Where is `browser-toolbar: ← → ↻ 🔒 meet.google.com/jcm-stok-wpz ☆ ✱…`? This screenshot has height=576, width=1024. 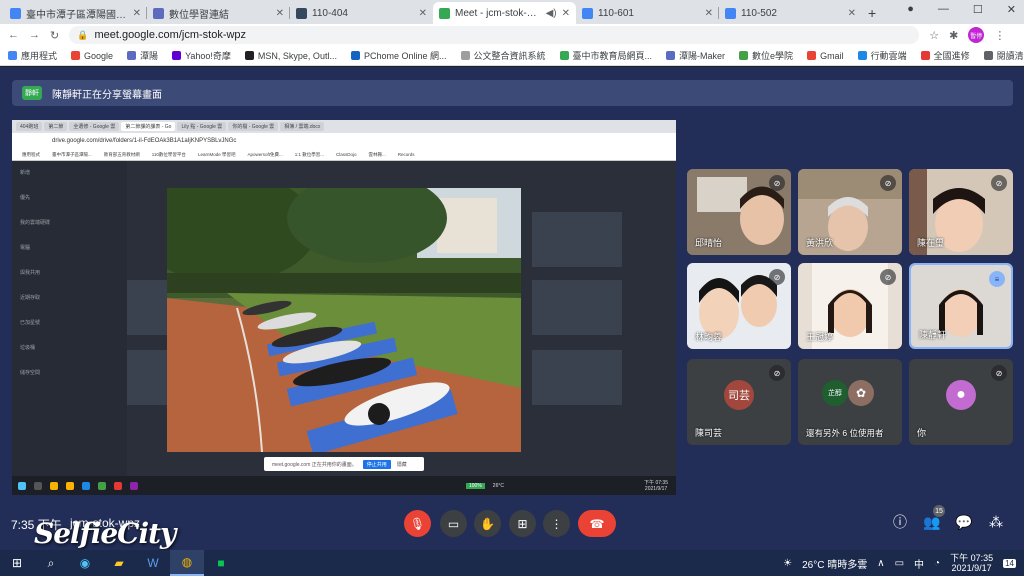
browser-toolbar: ← → ↻ 🔒 meet.google.com/jcm-stok-wpz ☆ ✱… is located at coordinates (512, 35).